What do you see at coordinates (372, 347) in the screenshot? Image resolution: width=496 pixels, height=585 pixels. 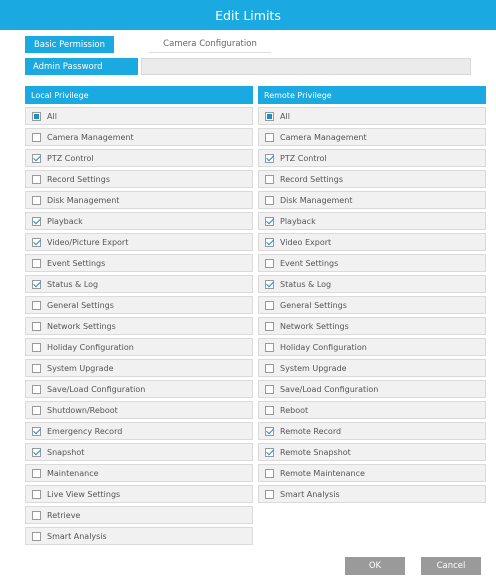 I see `remote-privilege-item: Holiday Configuration` at bounding box center [372, 347].